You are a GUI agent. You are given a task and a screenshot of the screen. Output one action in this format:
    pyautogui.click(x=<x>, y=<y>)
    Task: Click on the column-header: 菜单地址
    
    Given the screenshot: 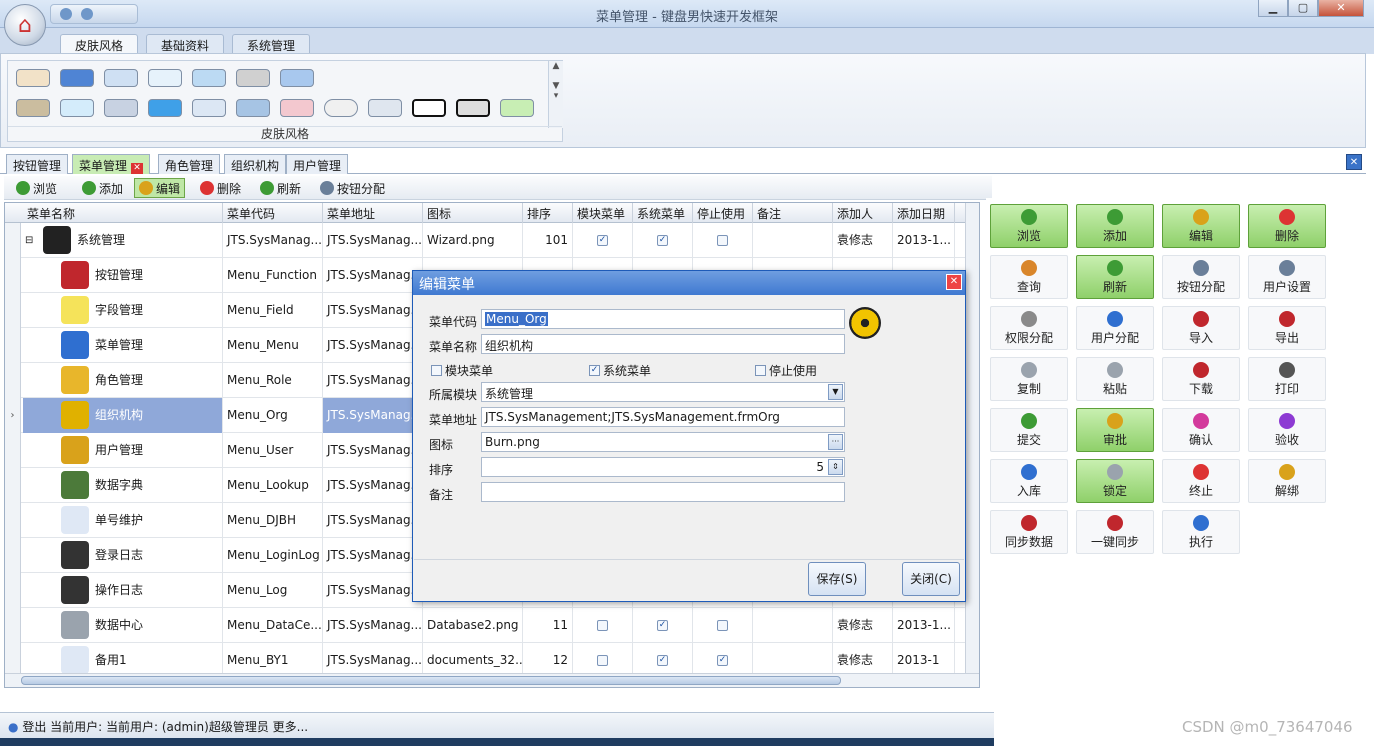 What is the action you would take?
    pyautogui.click(x=373, y=213)
    